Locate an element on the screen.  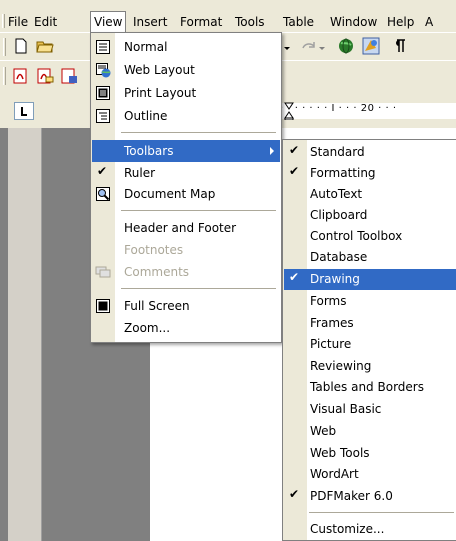
view-menu-item-comments: Comments is located at coordinates (186, 272).